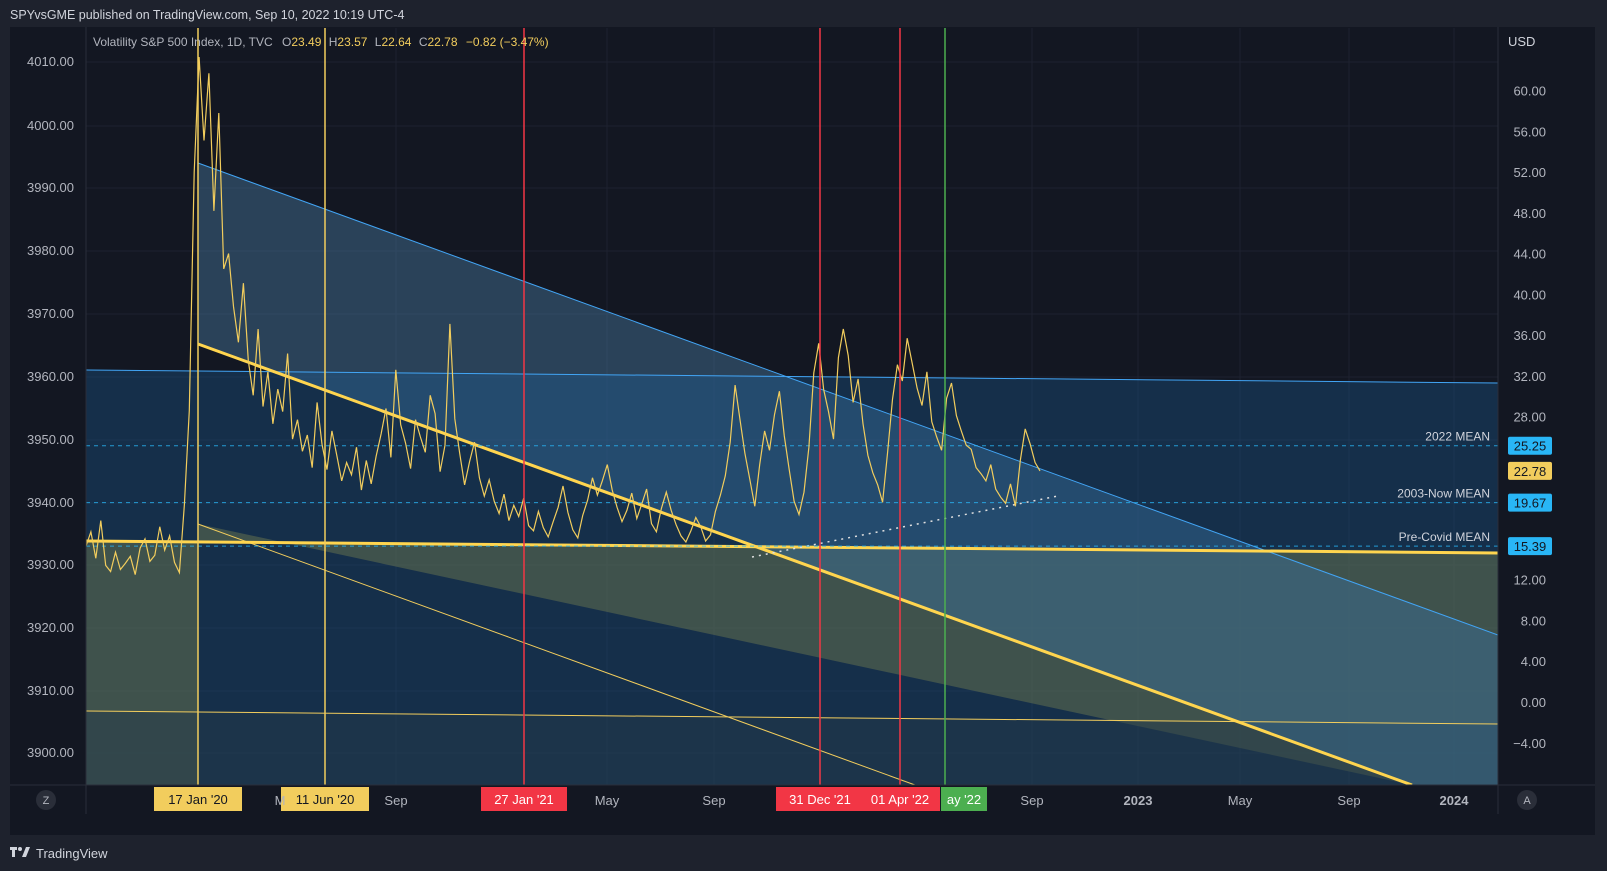  I want to click on tradingview-logo-icon, so click(20, 853).